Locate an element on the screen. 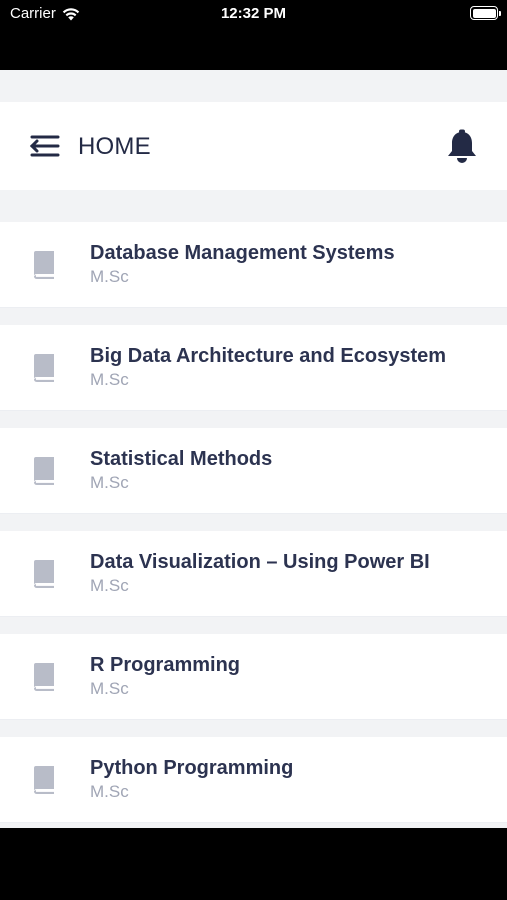 The image size is (507, 900). bell-icon is located at coordinates (462, 147).